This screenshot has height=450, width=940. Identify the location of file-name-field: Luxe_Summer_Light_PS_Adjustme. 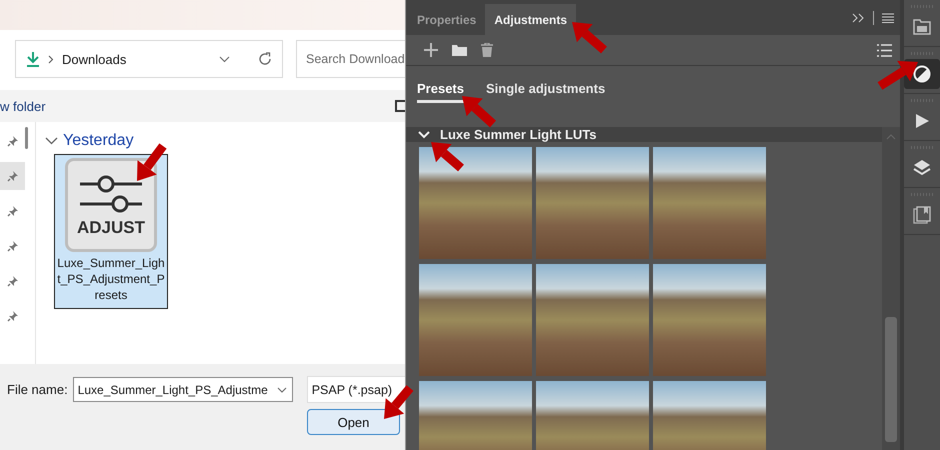
(182, 389).